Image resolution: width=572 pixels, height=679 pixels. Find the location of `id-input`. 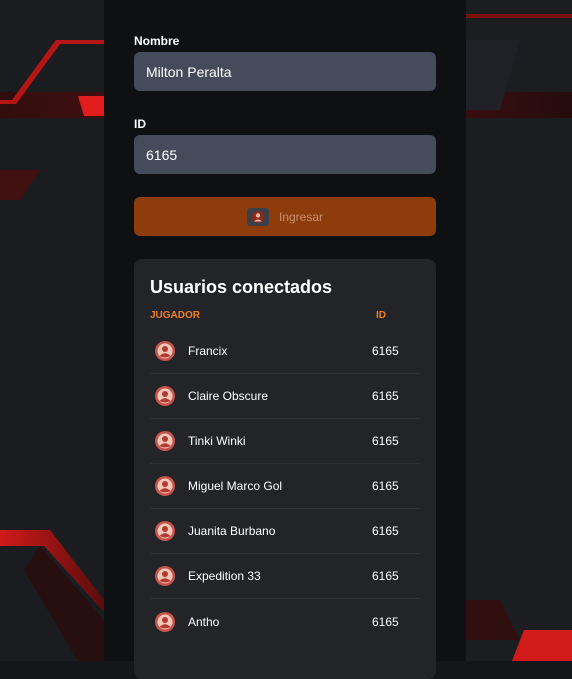

id-input is located at coordinates (285, 154).